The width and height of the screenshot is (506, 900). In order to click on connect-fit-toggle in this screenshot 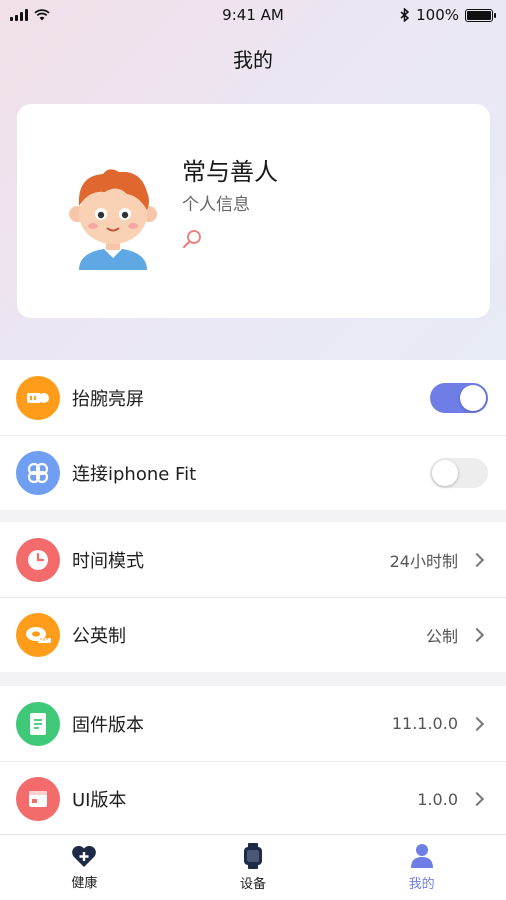, I will do `click(459, 473)`.